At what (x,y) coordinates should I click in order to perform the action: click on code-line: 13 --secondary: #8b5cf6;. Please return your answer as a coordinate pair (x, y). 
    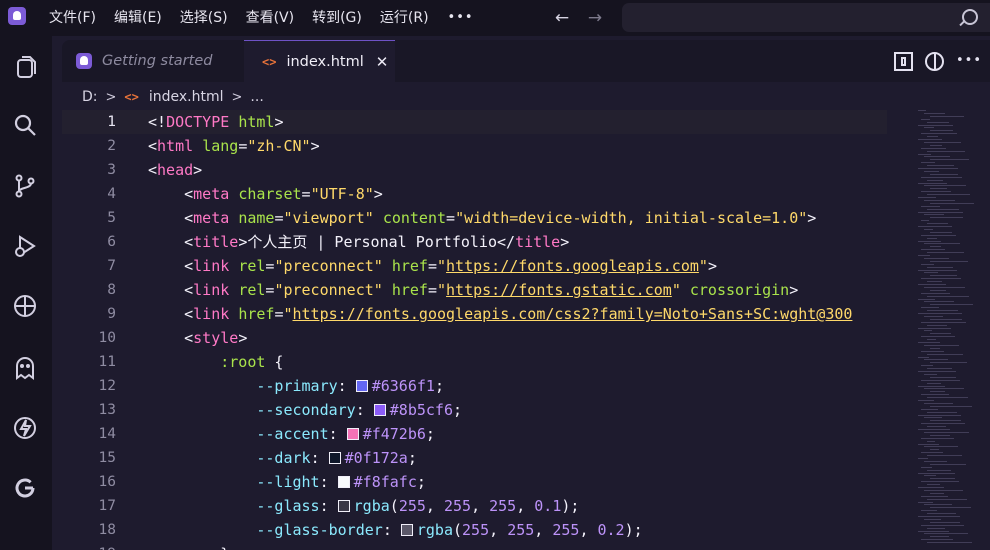
    Looking at the image, I should click on (474, 410).